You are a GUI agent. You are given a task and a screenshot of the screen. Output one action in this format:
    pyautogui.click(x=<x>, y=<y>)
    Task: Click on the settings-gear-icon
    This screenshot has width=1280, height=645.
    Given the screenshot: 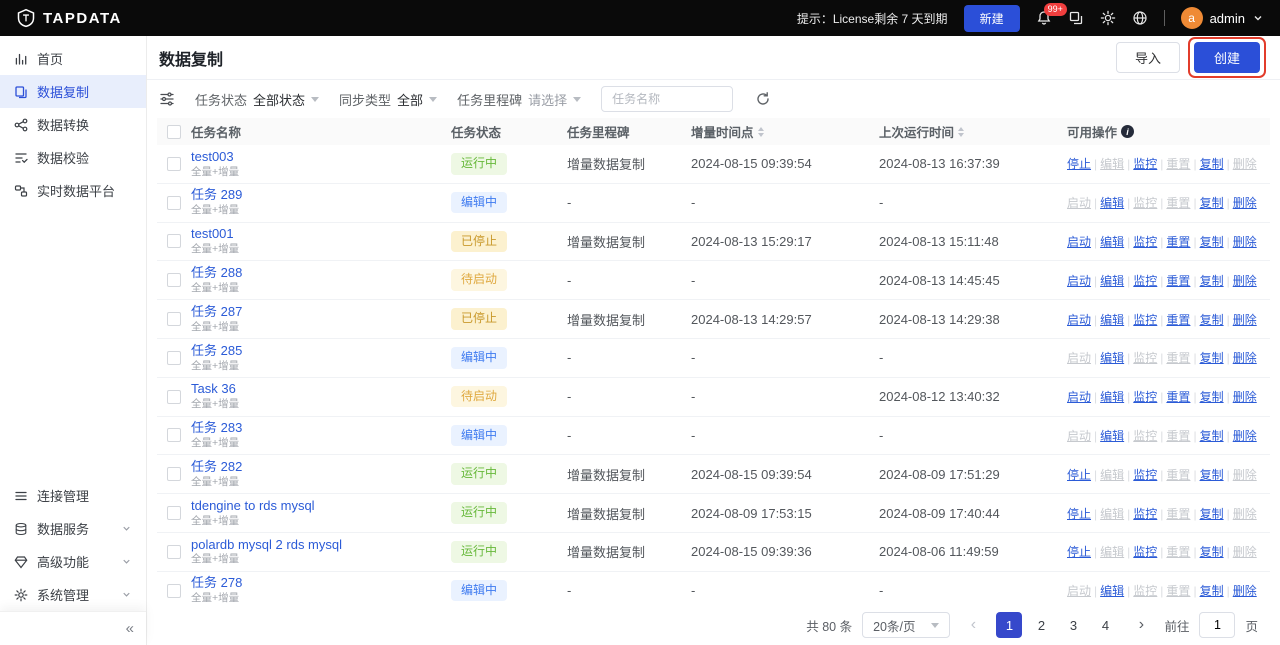 What is the action you would take?
    pyautogui.click(x=1108, y=18)
    